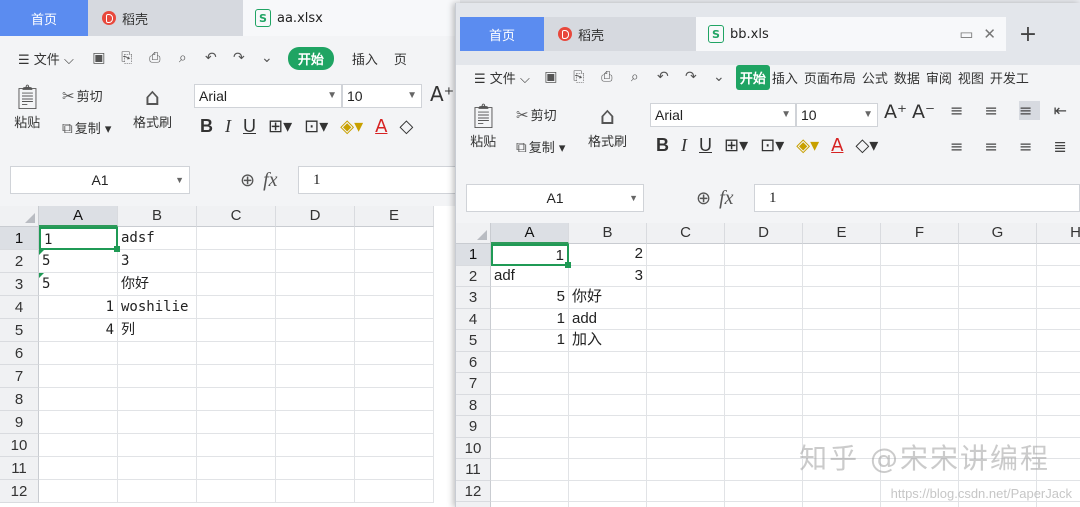 The image size is (1080, 507). I want to click on cell-b12, so click(608, 491).